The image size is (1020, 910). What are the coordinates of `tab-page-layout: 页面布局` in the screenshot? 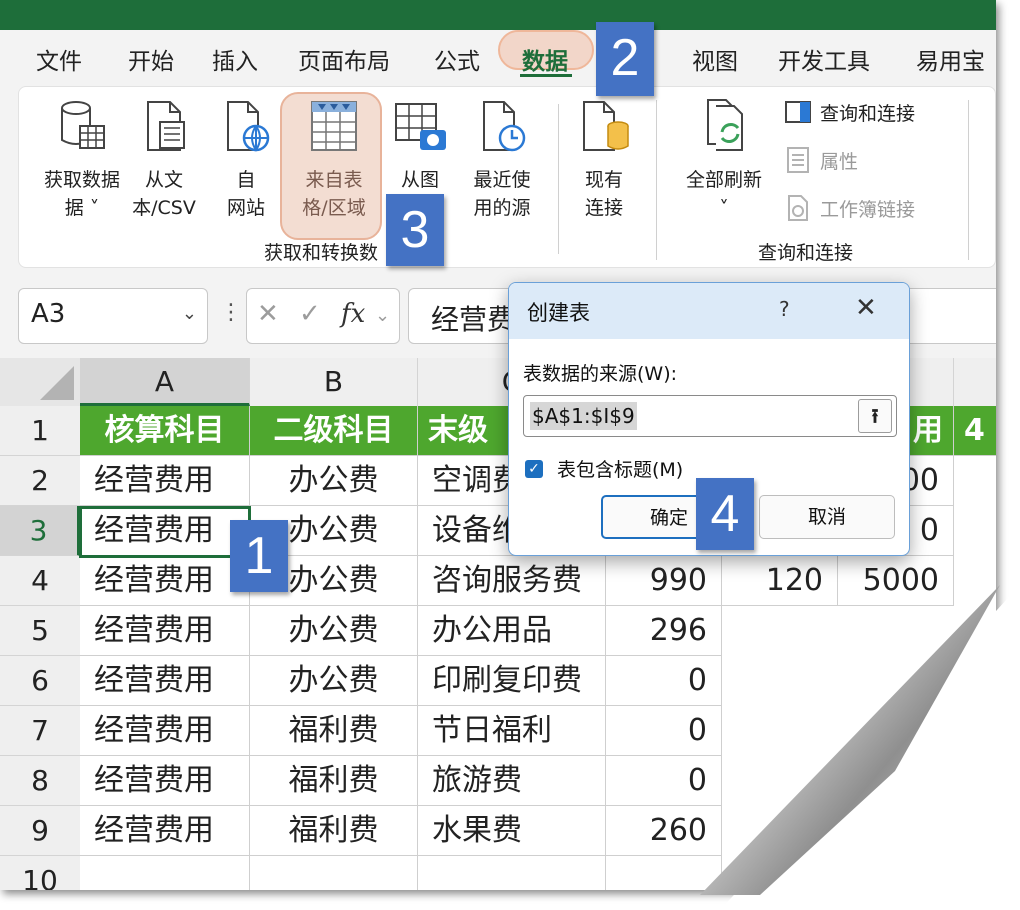 It's located at (344, 59).